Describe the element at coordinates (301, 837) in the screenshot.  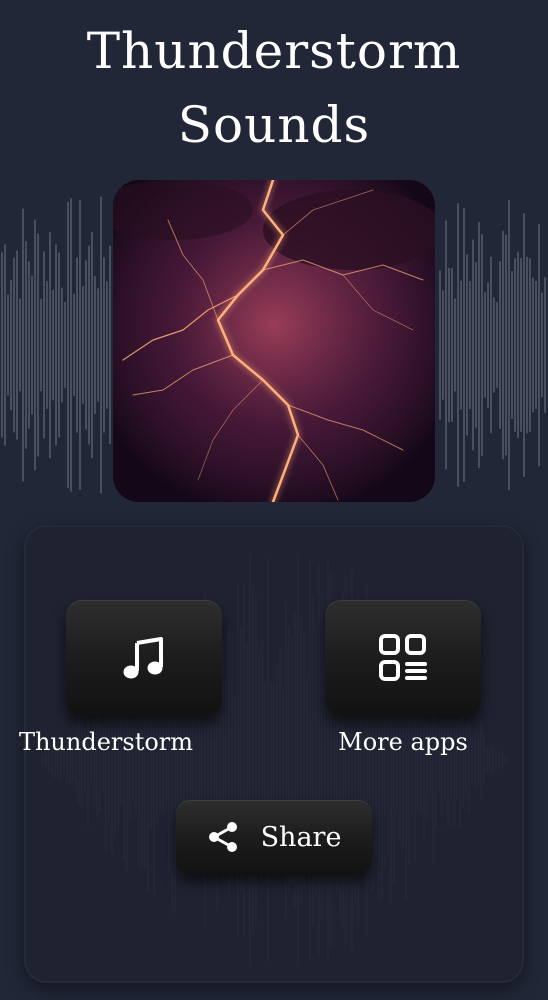
I see `share-label: Share` at that location.